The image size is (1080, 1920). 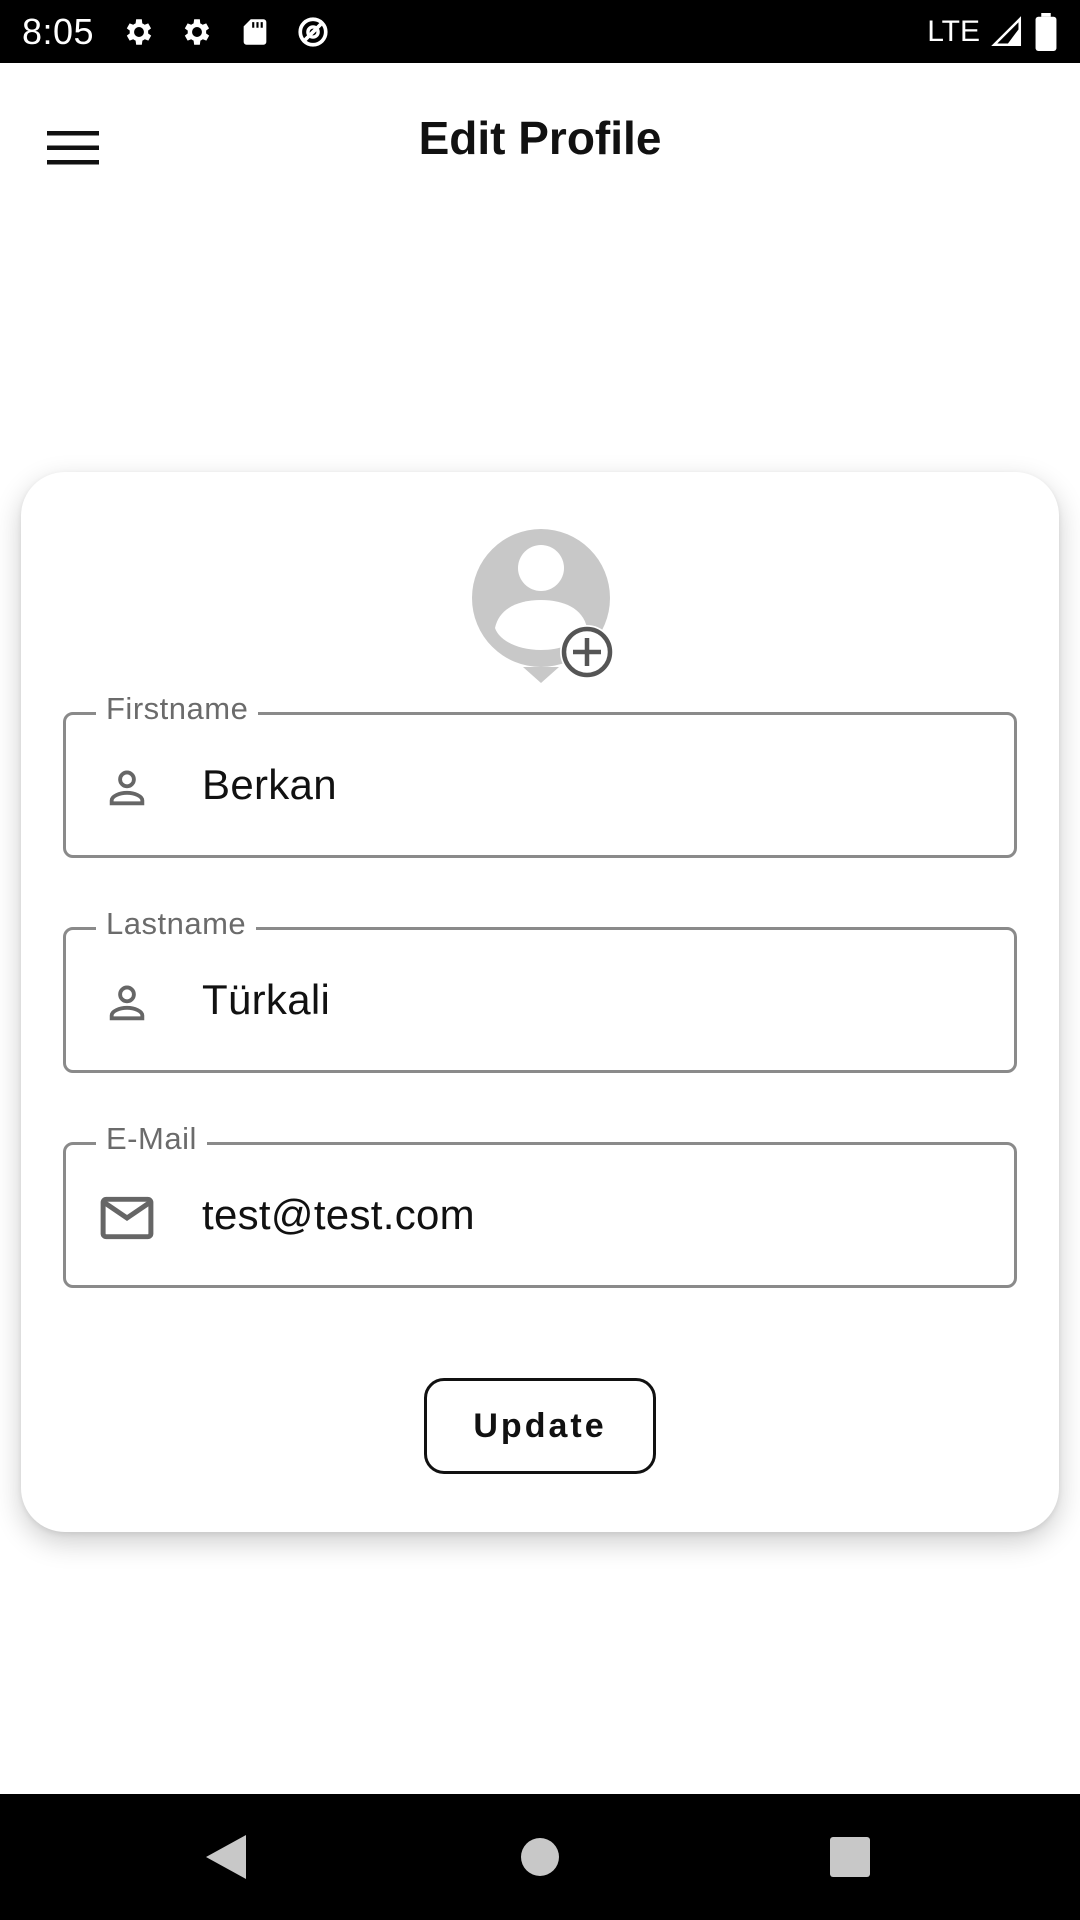 What do you see at coordinates (540, 31) in the screenshot?
I see `status-bar: 8:05 LTE` at bounding box center [540, 31].